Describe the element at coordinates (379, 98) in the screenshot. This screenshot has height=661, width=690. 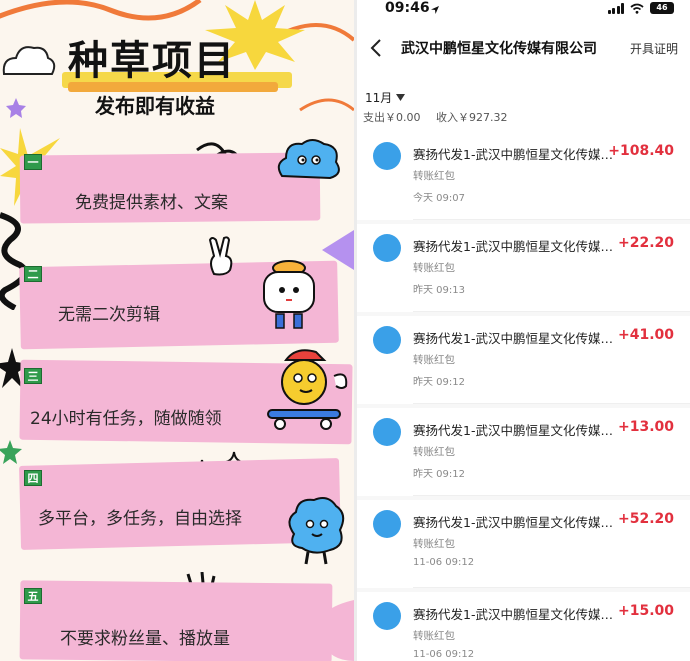
I see `month-label: 11月` at that location.